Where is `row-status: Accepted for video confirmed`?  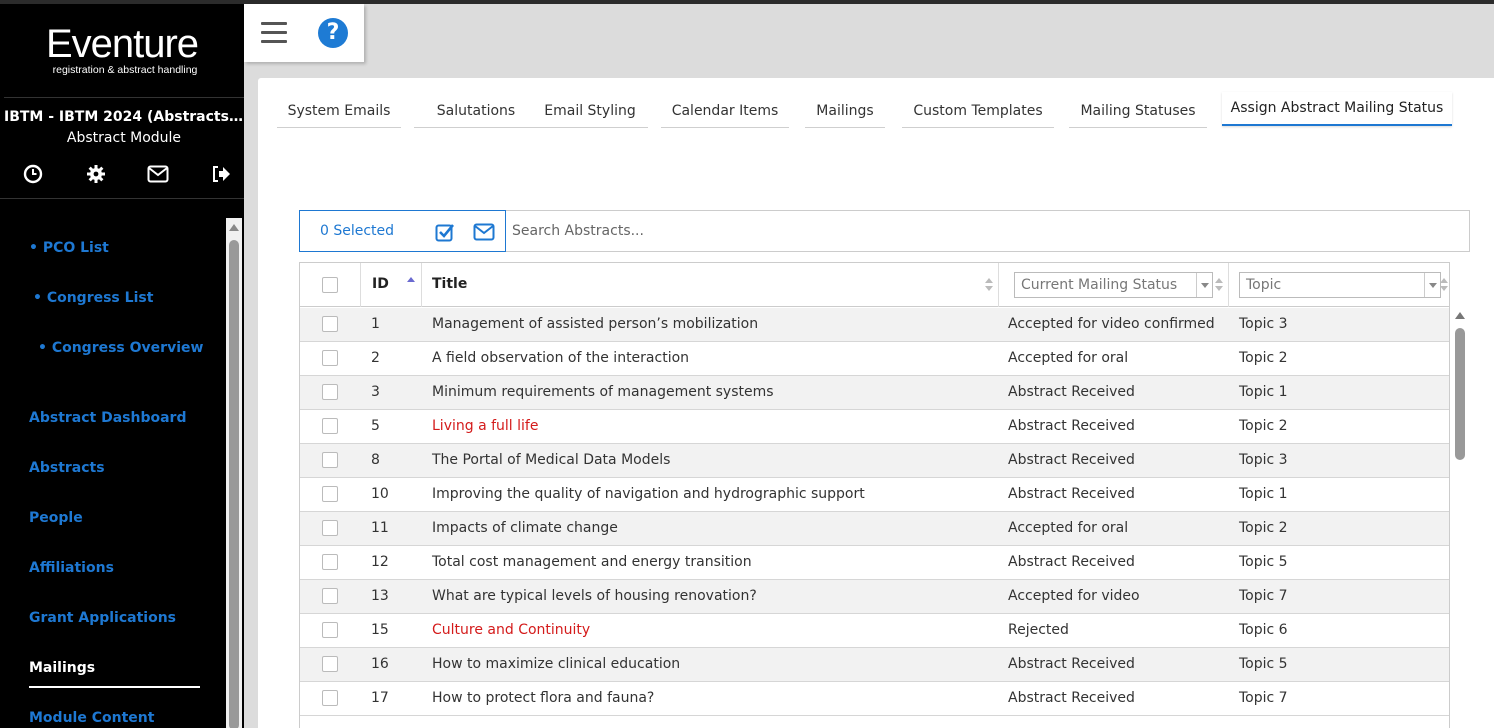
row-status: Accepted for video confirmed is located at coordinates (1111, 324).